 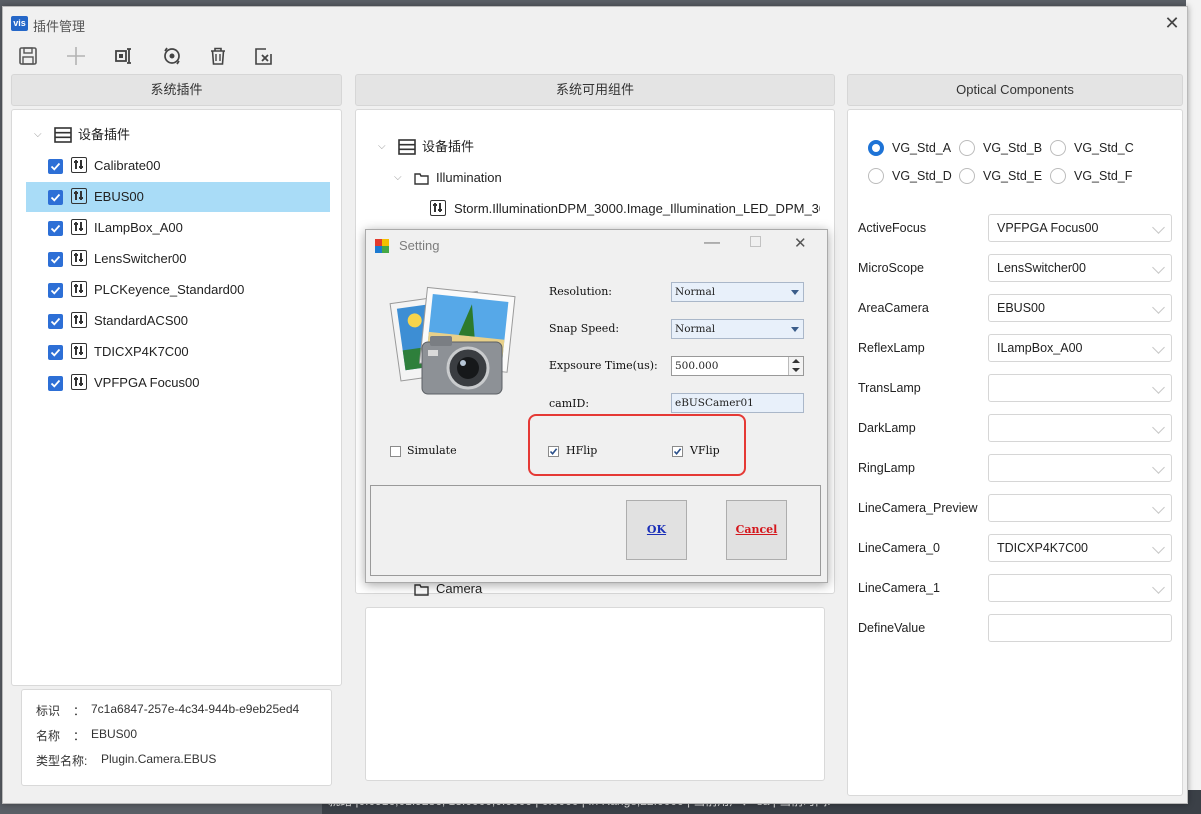 I want to click on plugin-item-label: VPFPGA Focus00, so click(x=147, y=382).